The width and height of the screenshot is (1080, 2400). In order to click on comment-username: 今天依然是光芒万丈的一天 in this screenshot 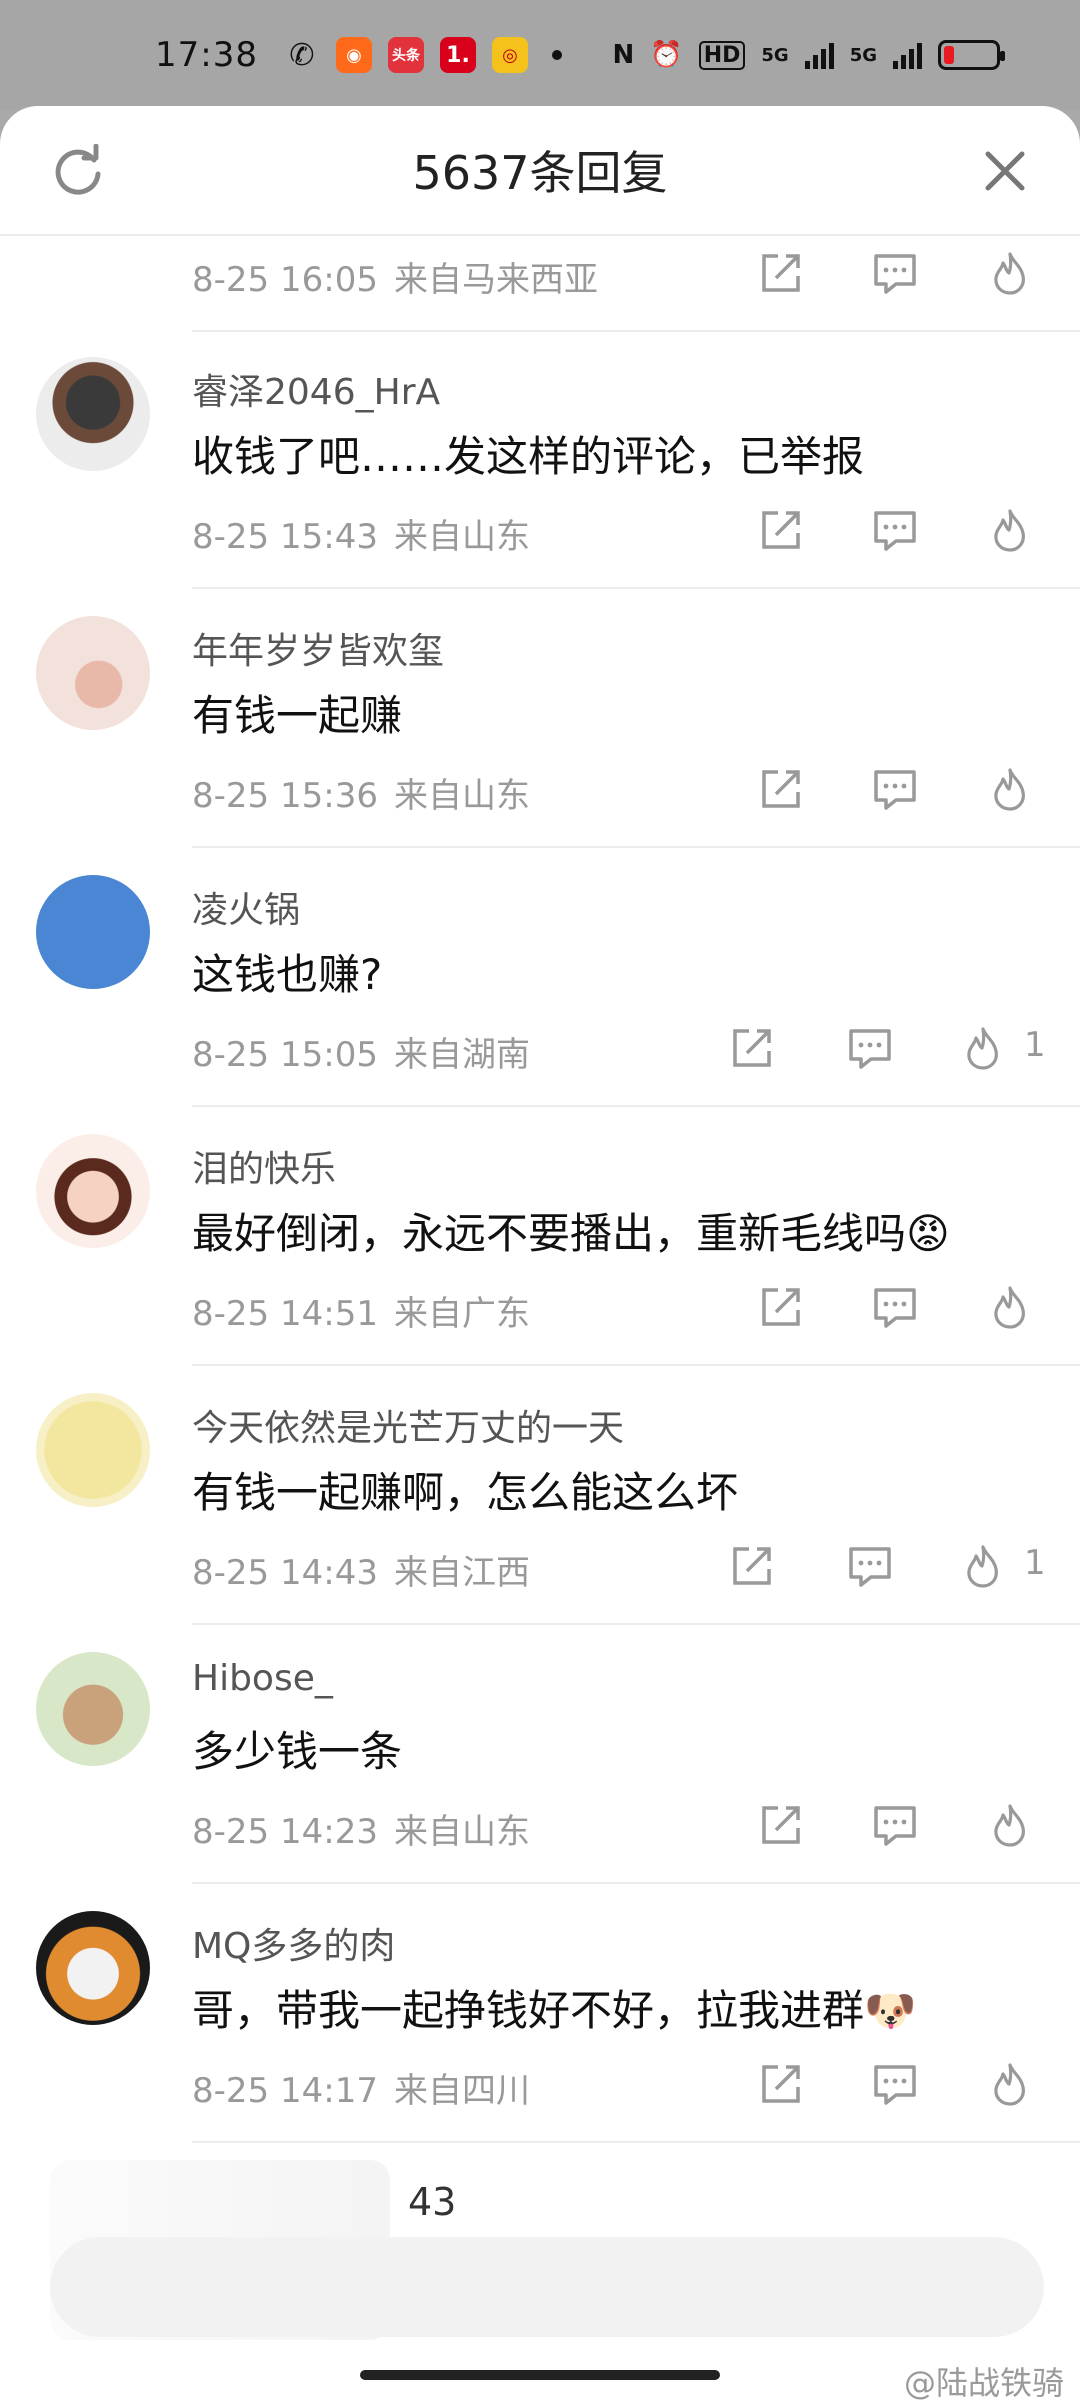, I will do `click(408, 1425)`.